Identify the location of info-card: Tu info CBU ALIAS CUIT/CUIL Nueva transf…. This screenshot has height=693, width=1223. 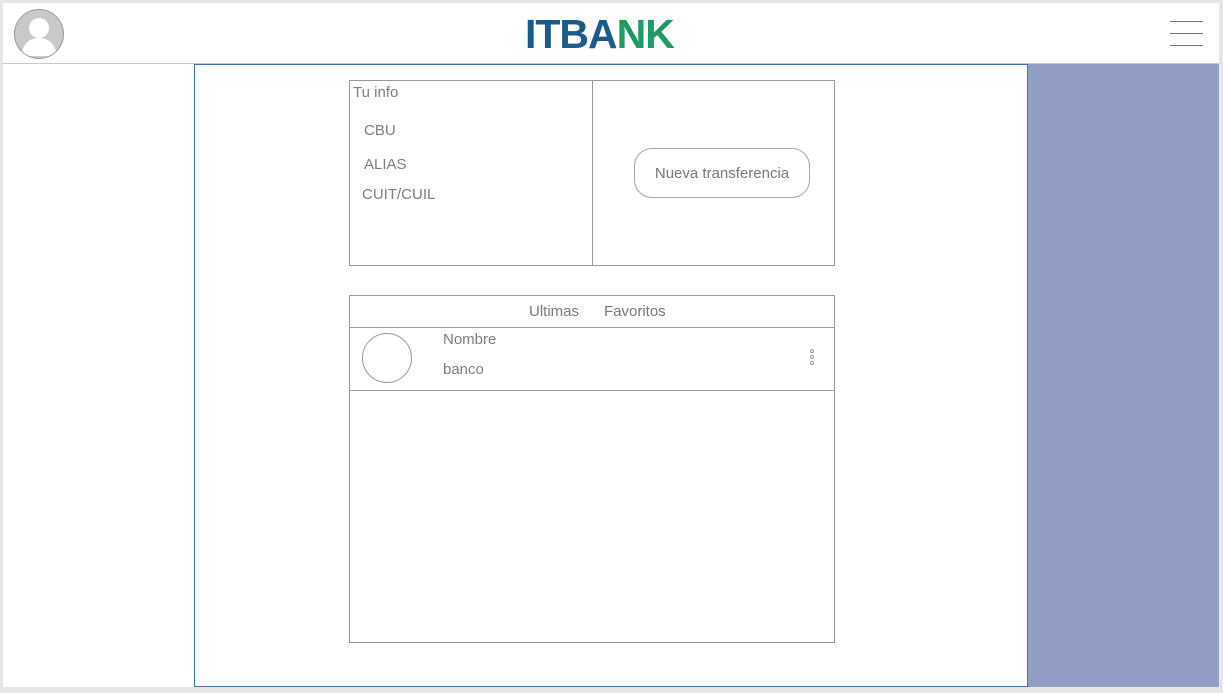
(592, 173).